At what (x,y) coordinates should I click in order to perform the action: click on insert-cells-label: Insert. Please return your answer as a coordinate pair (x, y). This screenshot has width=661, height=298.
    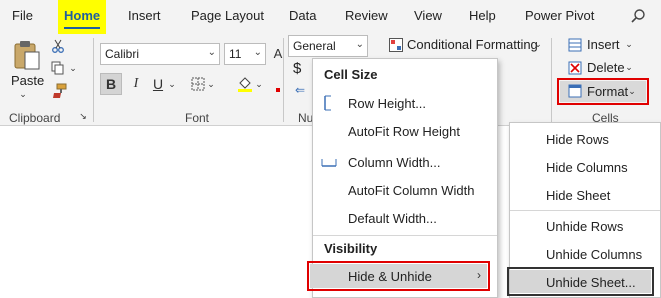
    Looking at the image, I should click on (603, 44).